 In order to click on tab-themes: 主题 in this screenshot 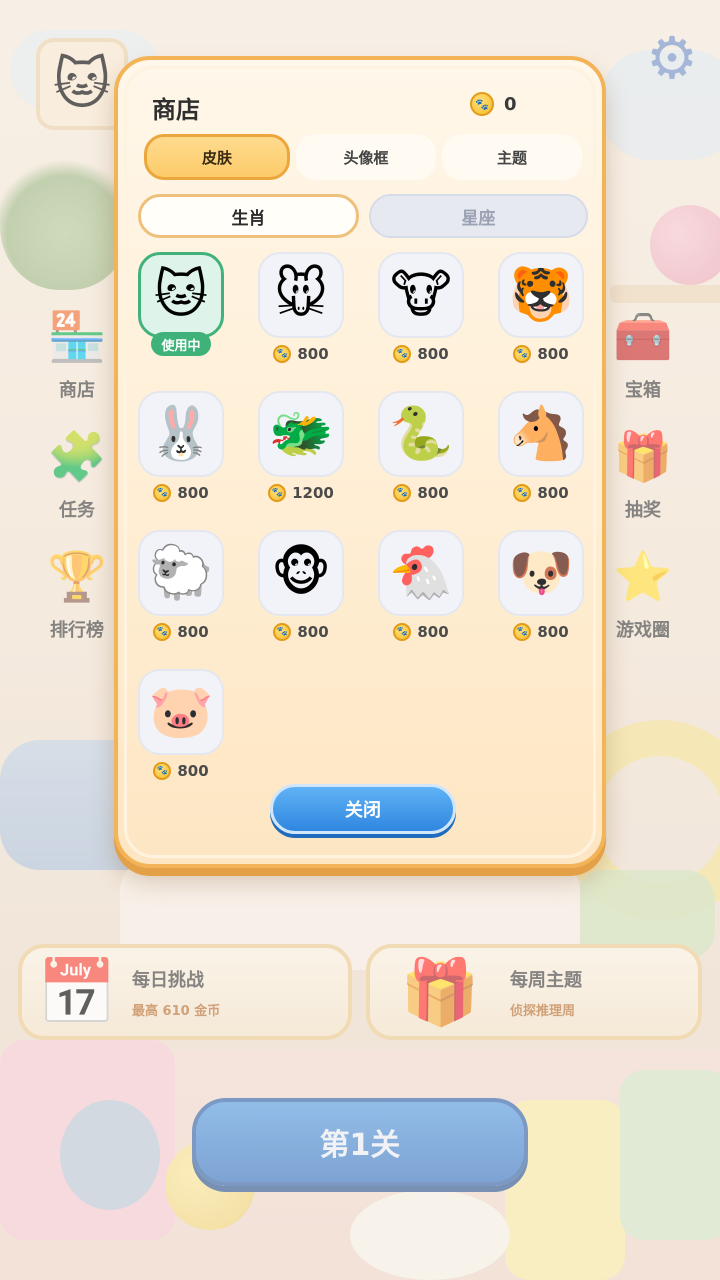, I will do `click(512, 157)`.